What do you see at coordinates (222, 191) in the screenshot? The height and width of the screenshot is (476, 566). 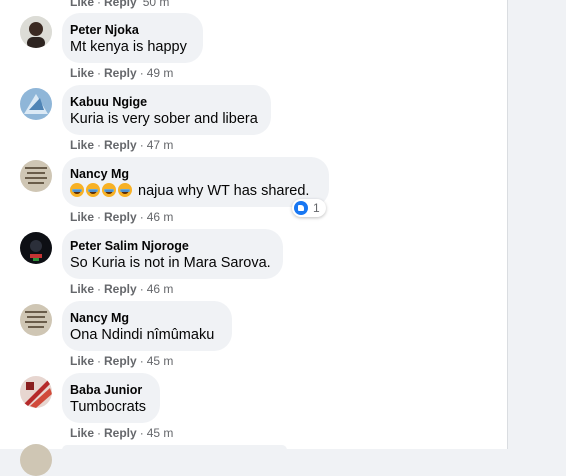 I see `comment-text: najua why WT has shared.` at bounding box center [222, 191].